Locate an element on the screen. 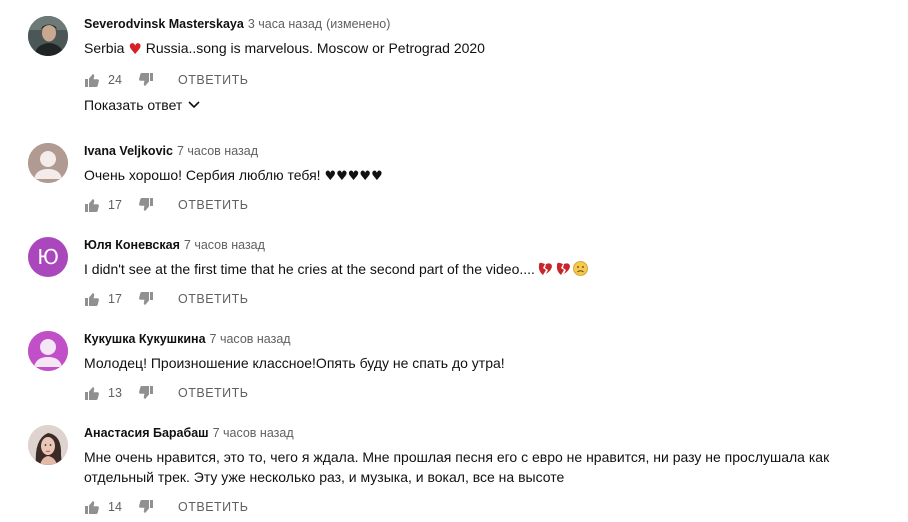  comment-edited-label: (изменено) is located at coordinates (358, 24).